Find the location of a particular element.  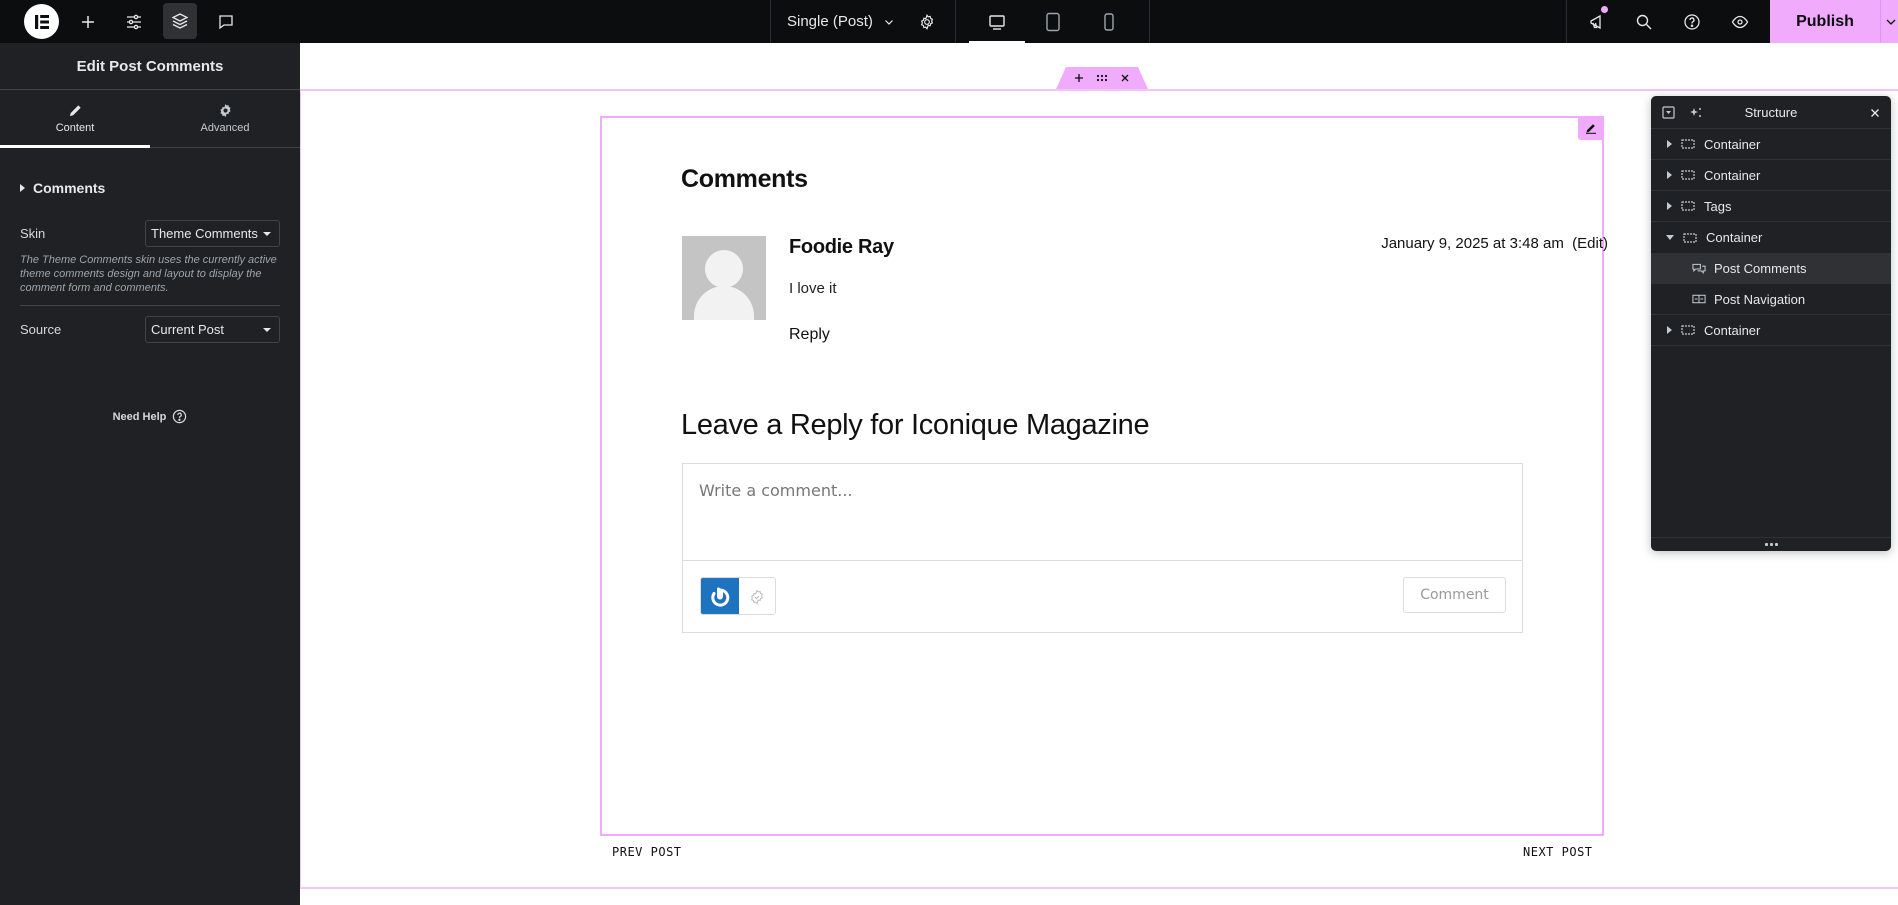

comment-author: Foodie Ray is located at coordinates (841, 247).